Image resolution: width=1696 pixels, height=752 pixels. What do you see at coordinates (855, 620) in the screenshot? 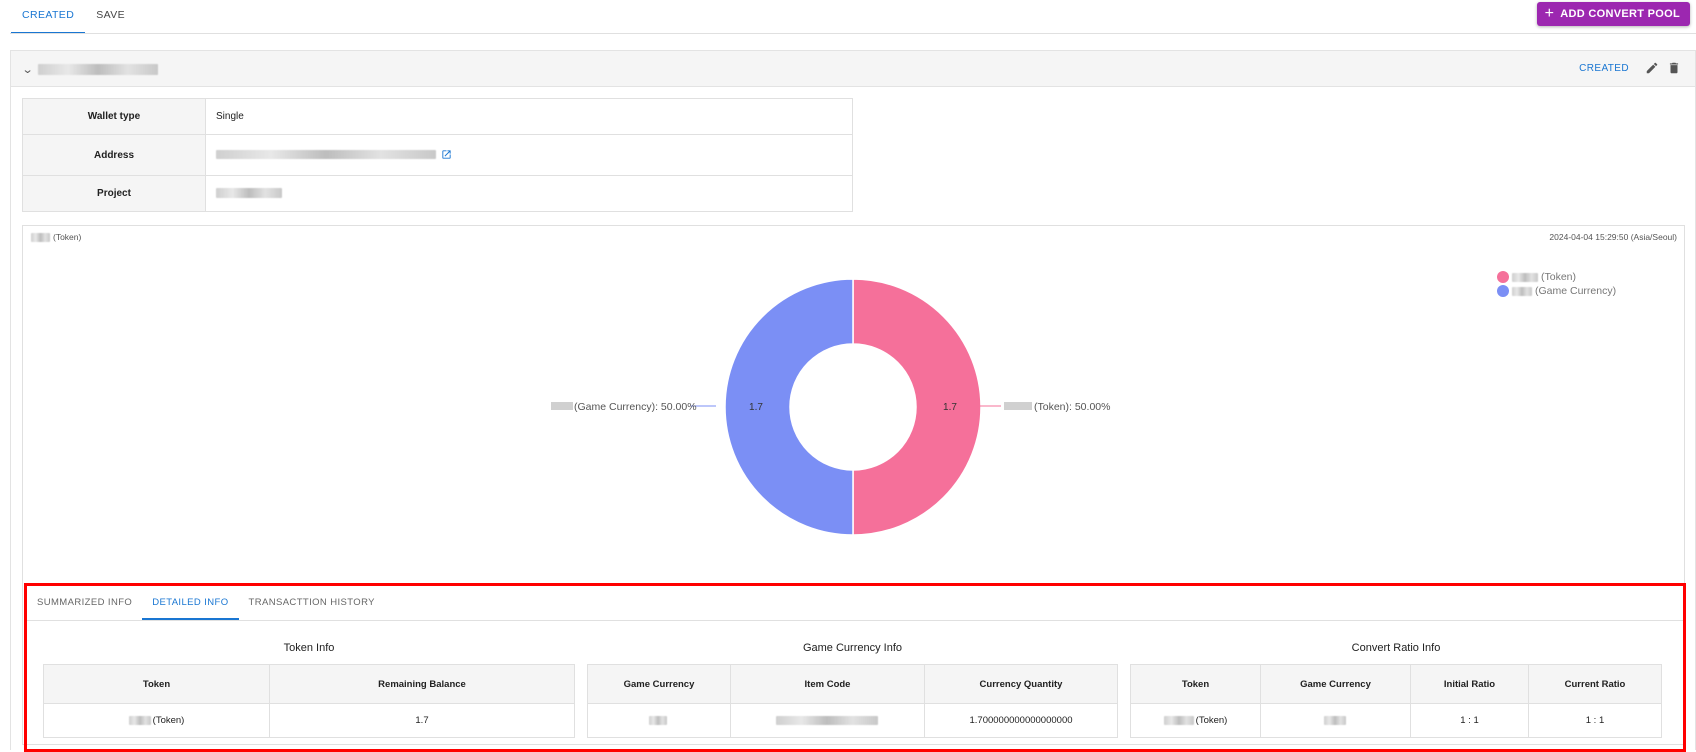
I see `detail-tab-divider` at bounding box center [855, 620].